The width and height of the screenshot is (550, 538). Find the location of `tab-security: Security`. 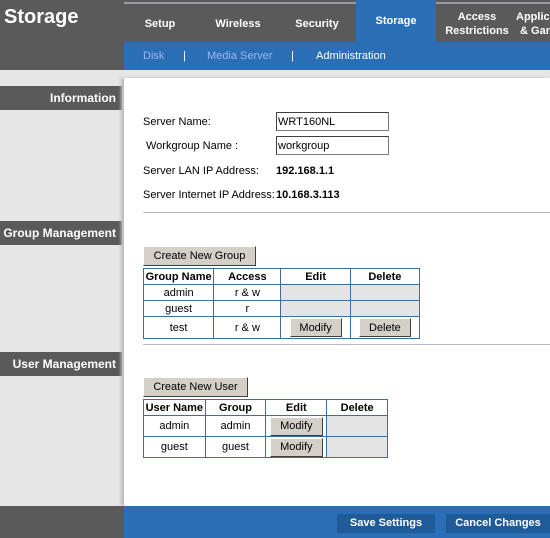

tab-security: Security is located at coordinates (317, 23).